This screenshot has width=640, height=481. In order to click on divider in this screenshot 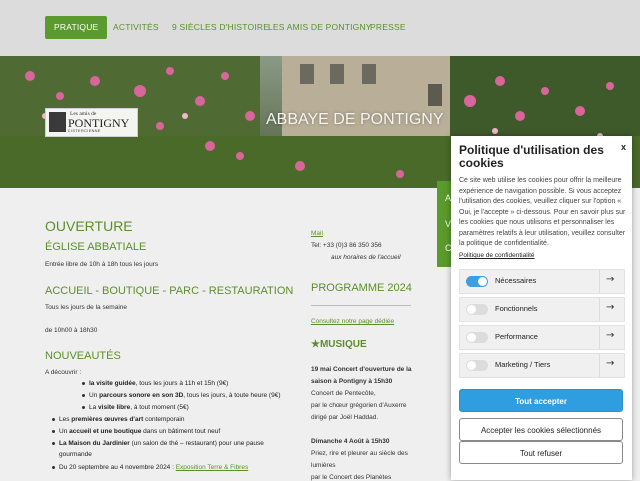, I will do `click(361, 305)`.